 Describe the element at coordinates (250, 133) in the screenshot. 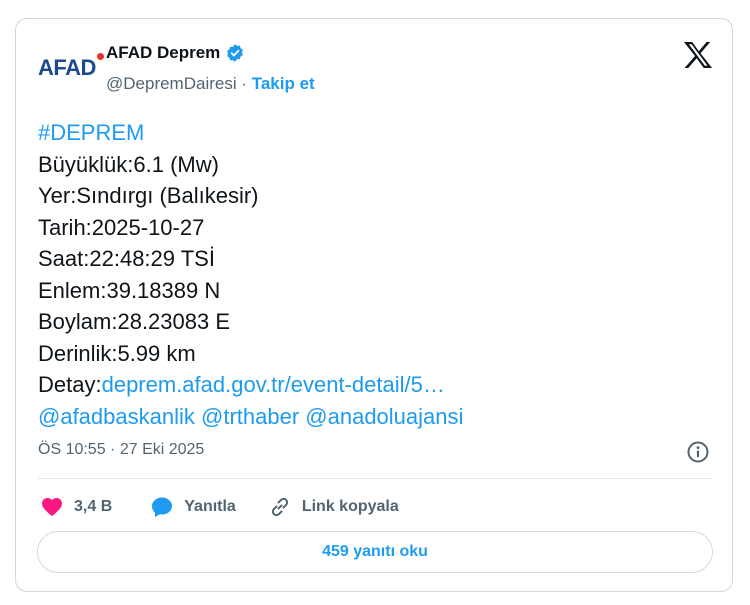

I see `hashtag-link: #DEPREM` at that location.